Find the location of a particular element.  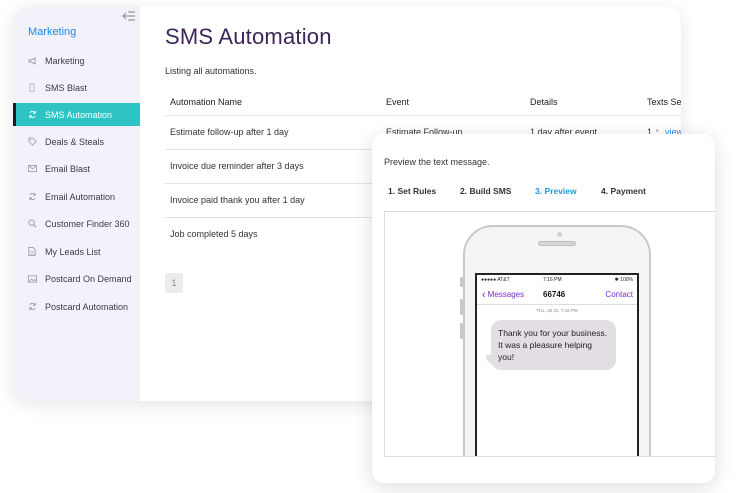

automation-name: Job completed 5 days is located at coordinates (214, 234).